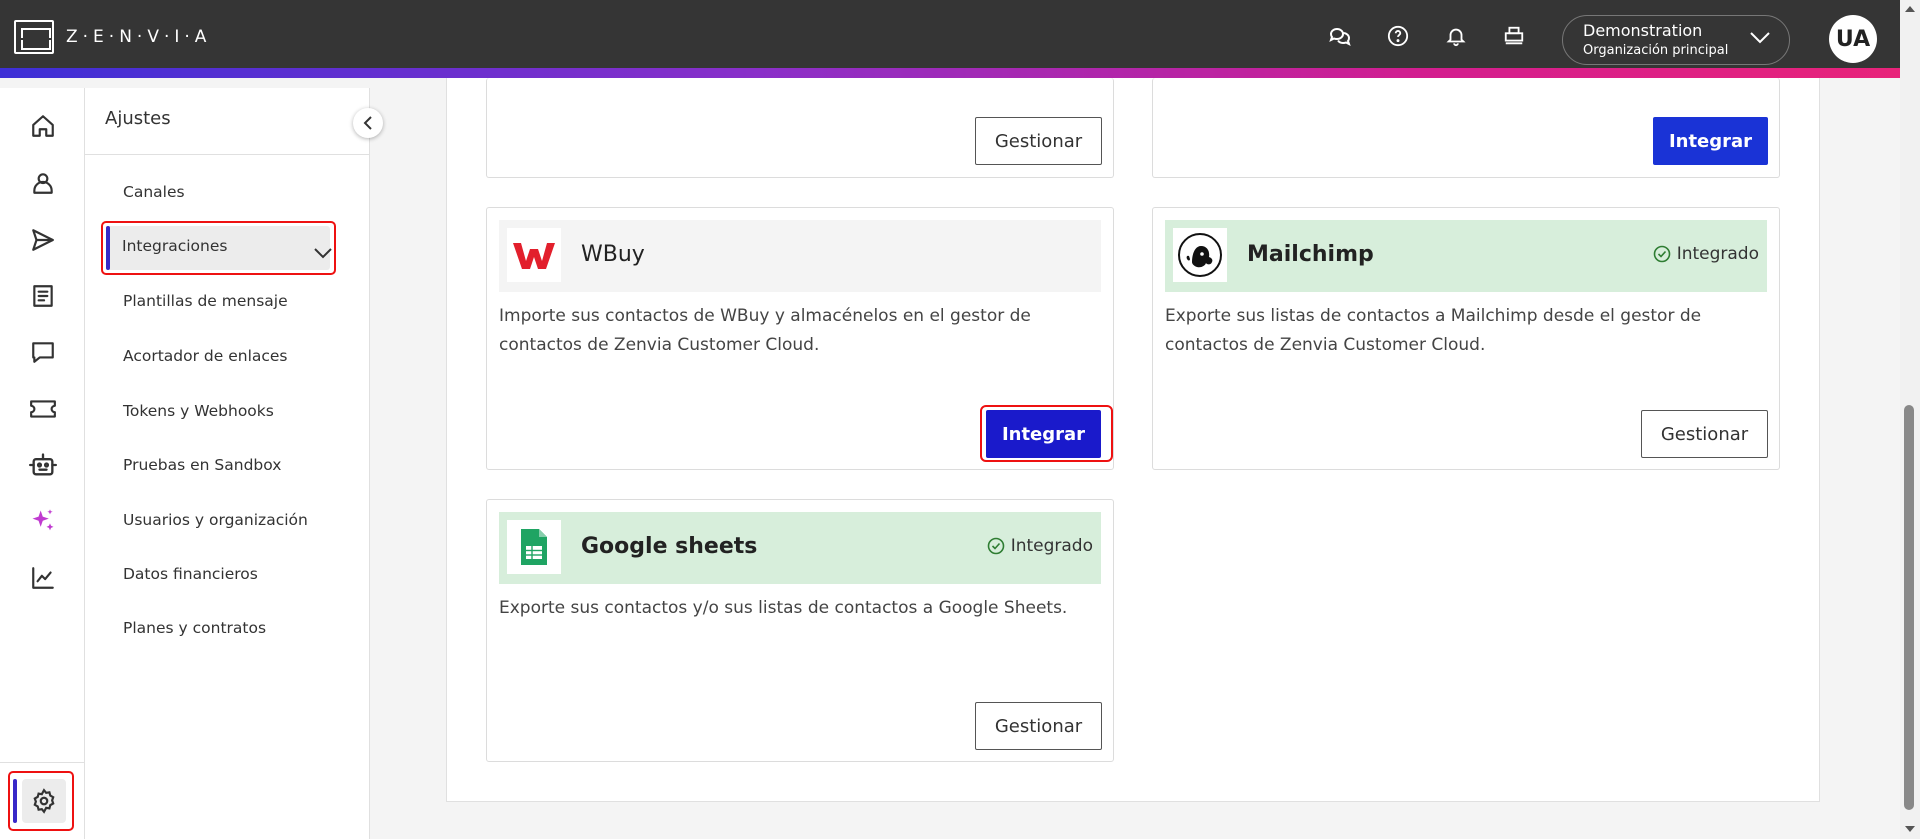 The height and width of the screenshot is (839, 1920). Describe the element at coordinates (205, 356) in the screenshot. I see `menu-item-acortador: Acortador de enlaces` at that location.